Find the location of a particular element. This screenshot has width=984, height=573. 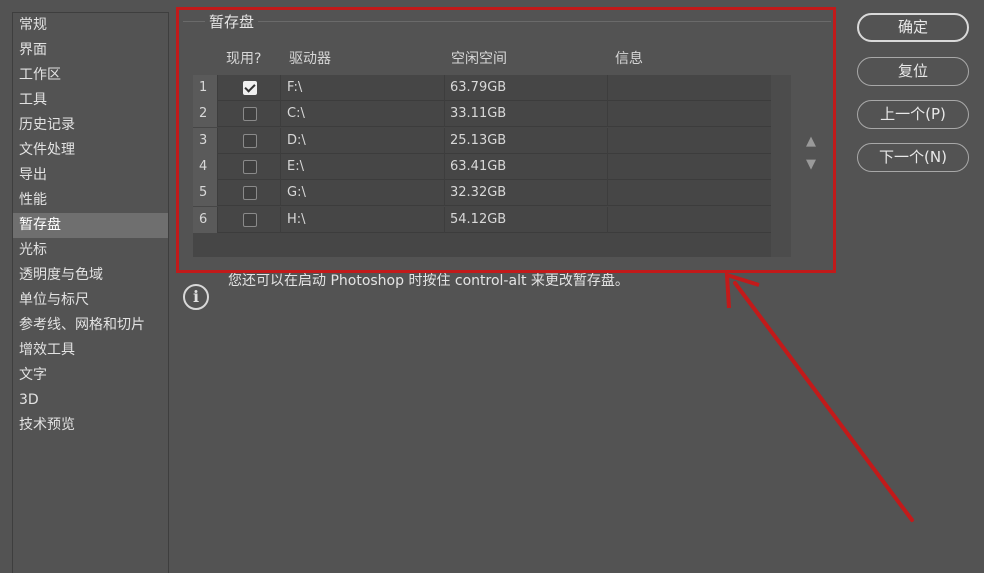

sidebar-item: 暂存盘 is located at coordinates (90, 225).